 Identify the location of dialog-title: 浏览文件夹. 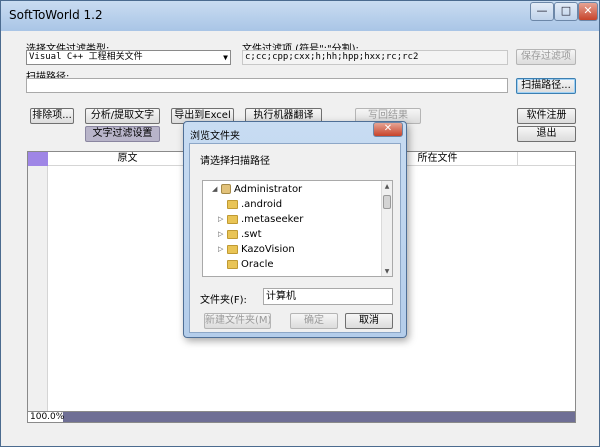
(215, 136).